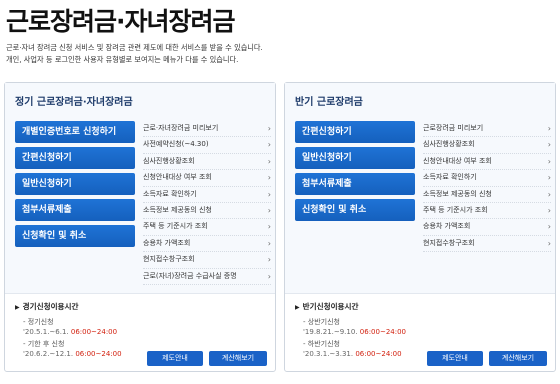  I want to click on time-value: '20.6.2.~12.1. 06:00~24:00, so click(72, 354).